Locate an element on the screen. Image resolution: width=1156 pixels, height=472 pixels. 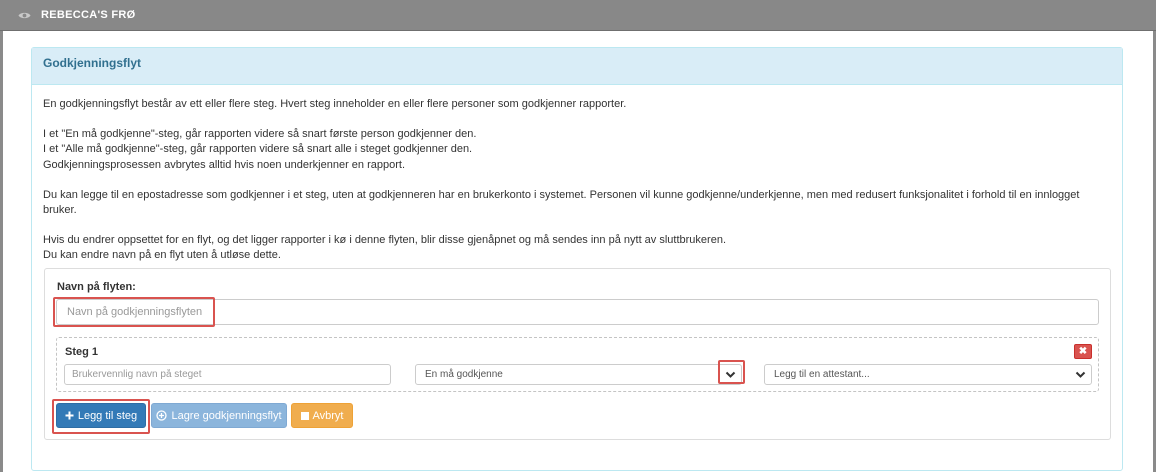
flow-name-label: Navn på flyten: is located at coordinates (96, 287).